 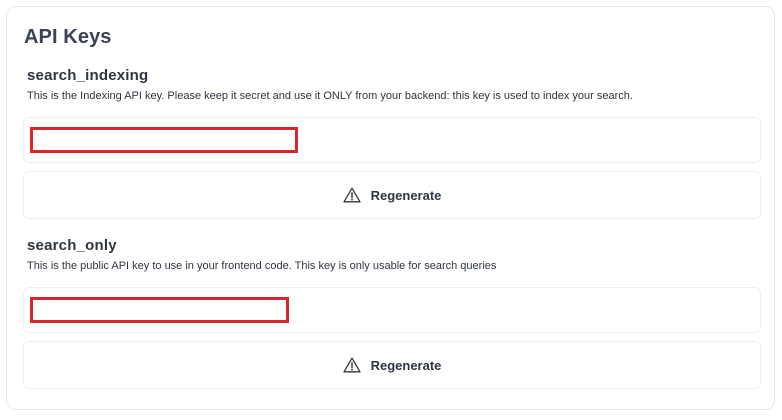 I want to click on card-title: API Keys, so click(x=68, y=37).